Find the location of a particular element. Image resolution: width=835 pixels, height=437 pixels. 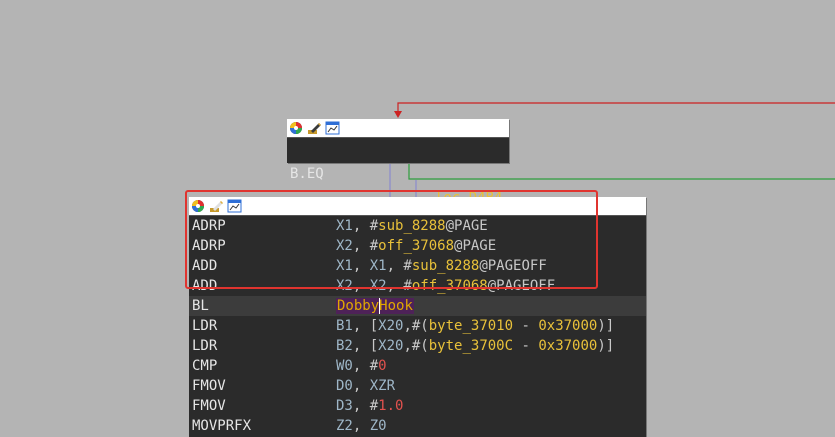

operands: W0, #0 is located at coordinates (361, 366).